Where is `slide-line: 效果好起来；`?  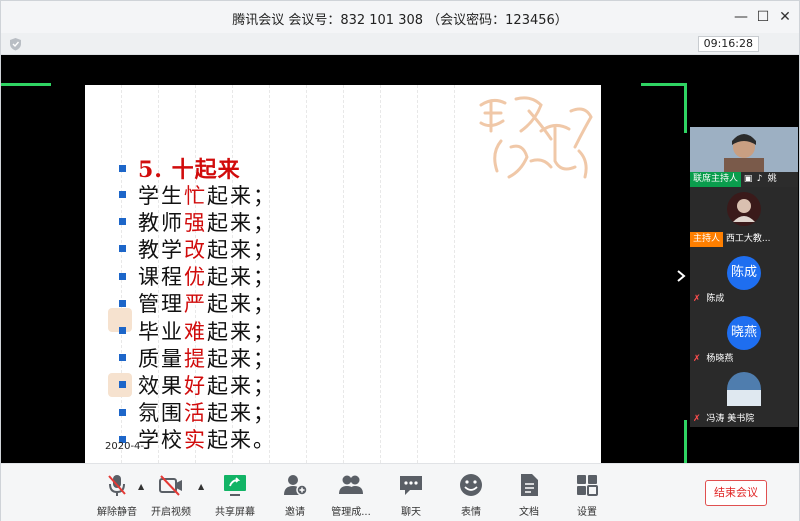
slide-line: 效果好起来； is located at coordinates (197, 384).